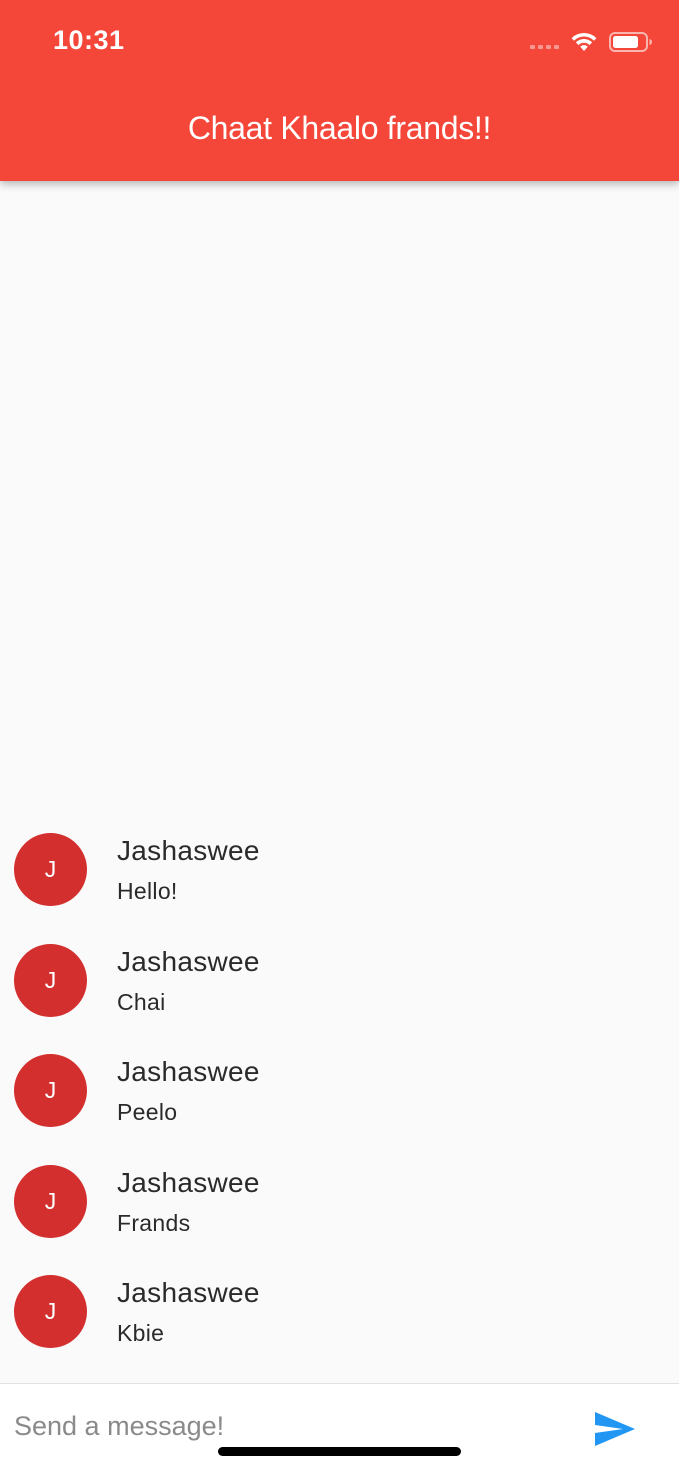  I want to click on message-item: J Jashaswee Kbie, so click(339, 1312).